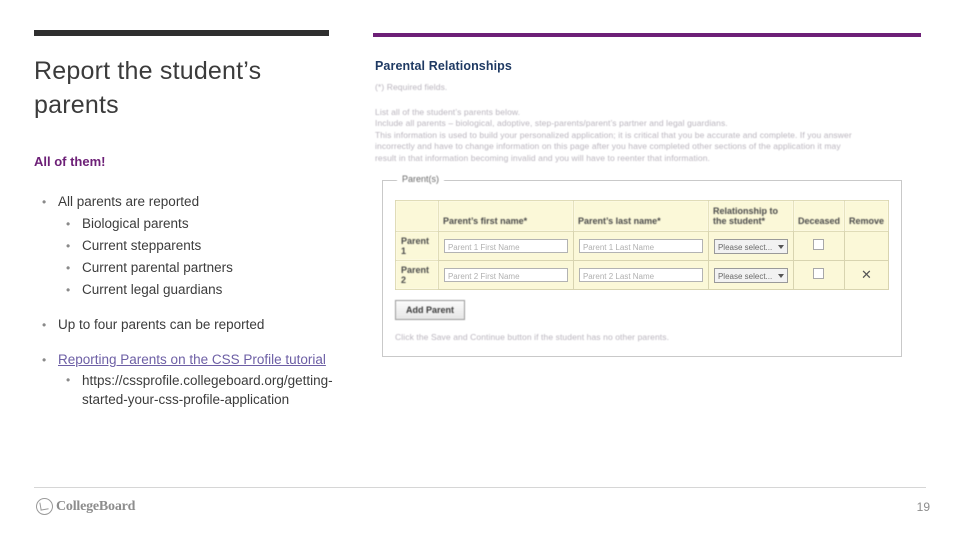  What do you see at coordinates (750, 216) in the screenshot?
I see `column-header-relationship: Relationship to the student*` at bounding box center [750, 216].